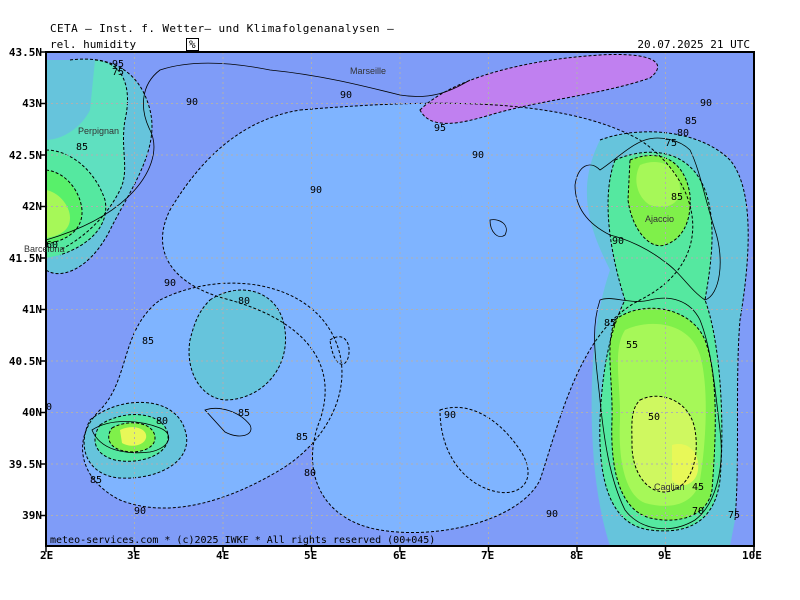 The height and width of the screenshot is (600, 800). Describe the element at coordinates (368, 71) in the screenshot. I see `place-label: Marseille` at that location.